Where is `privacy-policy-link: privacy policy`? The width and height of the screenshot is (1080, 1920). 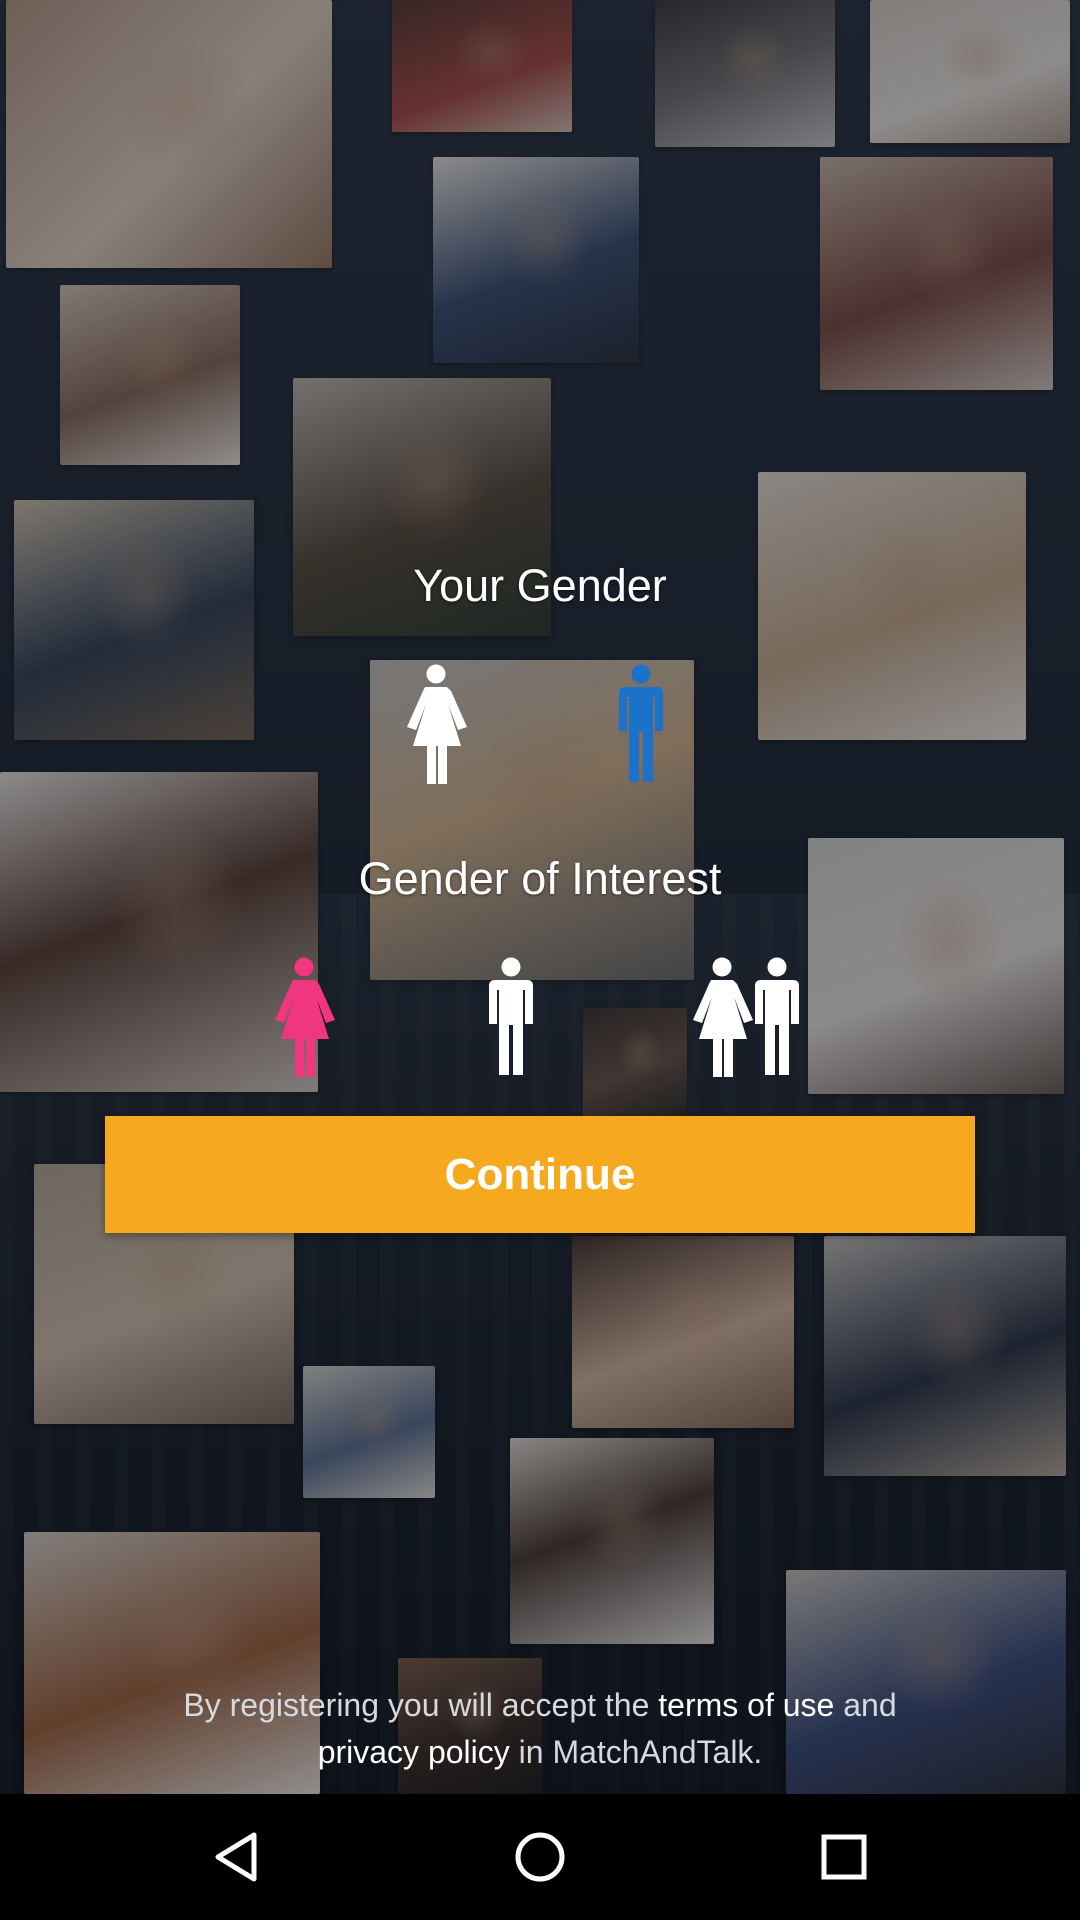
privacy-policy-link: privacy policy is located at coordinates (414, 1752).